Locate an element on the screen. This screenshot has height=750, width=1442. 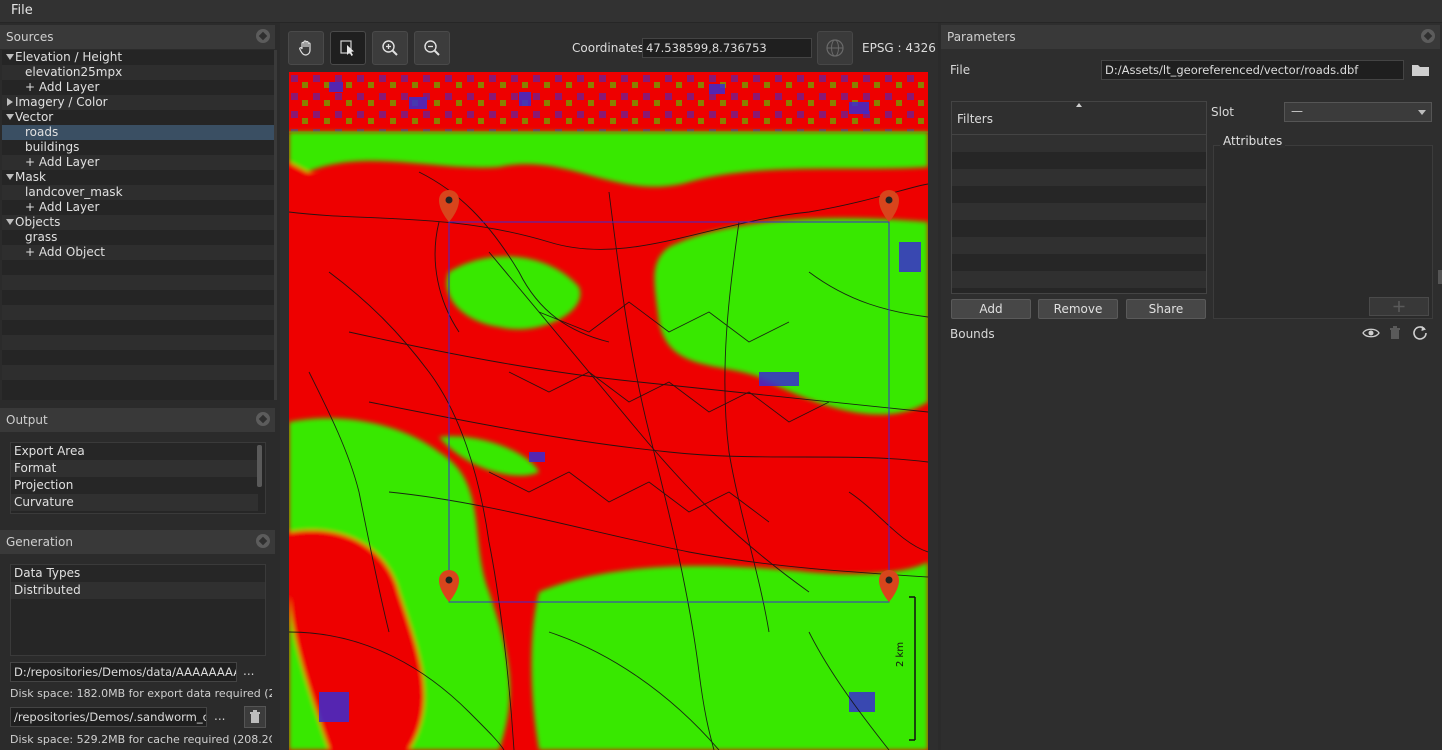
tree-row: Objects is located at coordinates (138, 222).